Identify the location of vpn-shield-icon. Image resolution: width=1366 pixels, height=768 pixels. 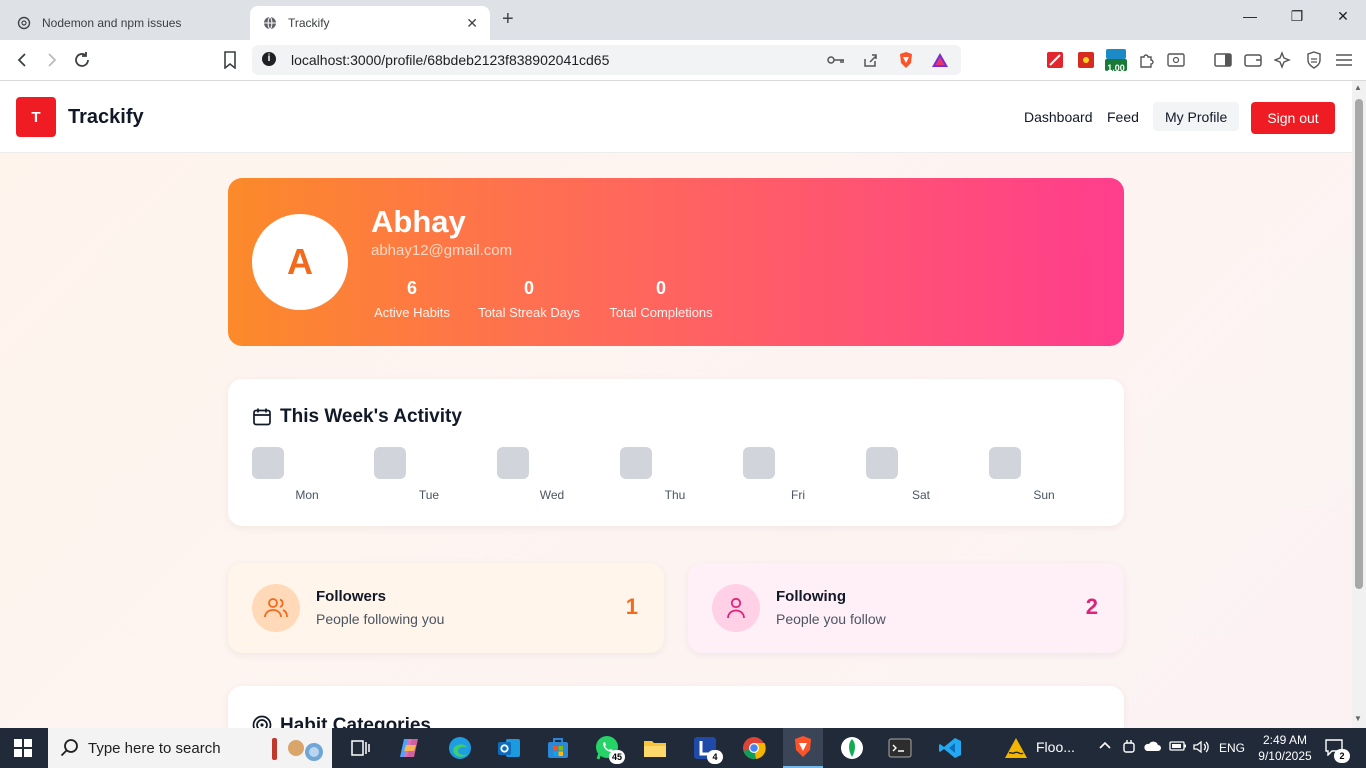
(1314, 60).